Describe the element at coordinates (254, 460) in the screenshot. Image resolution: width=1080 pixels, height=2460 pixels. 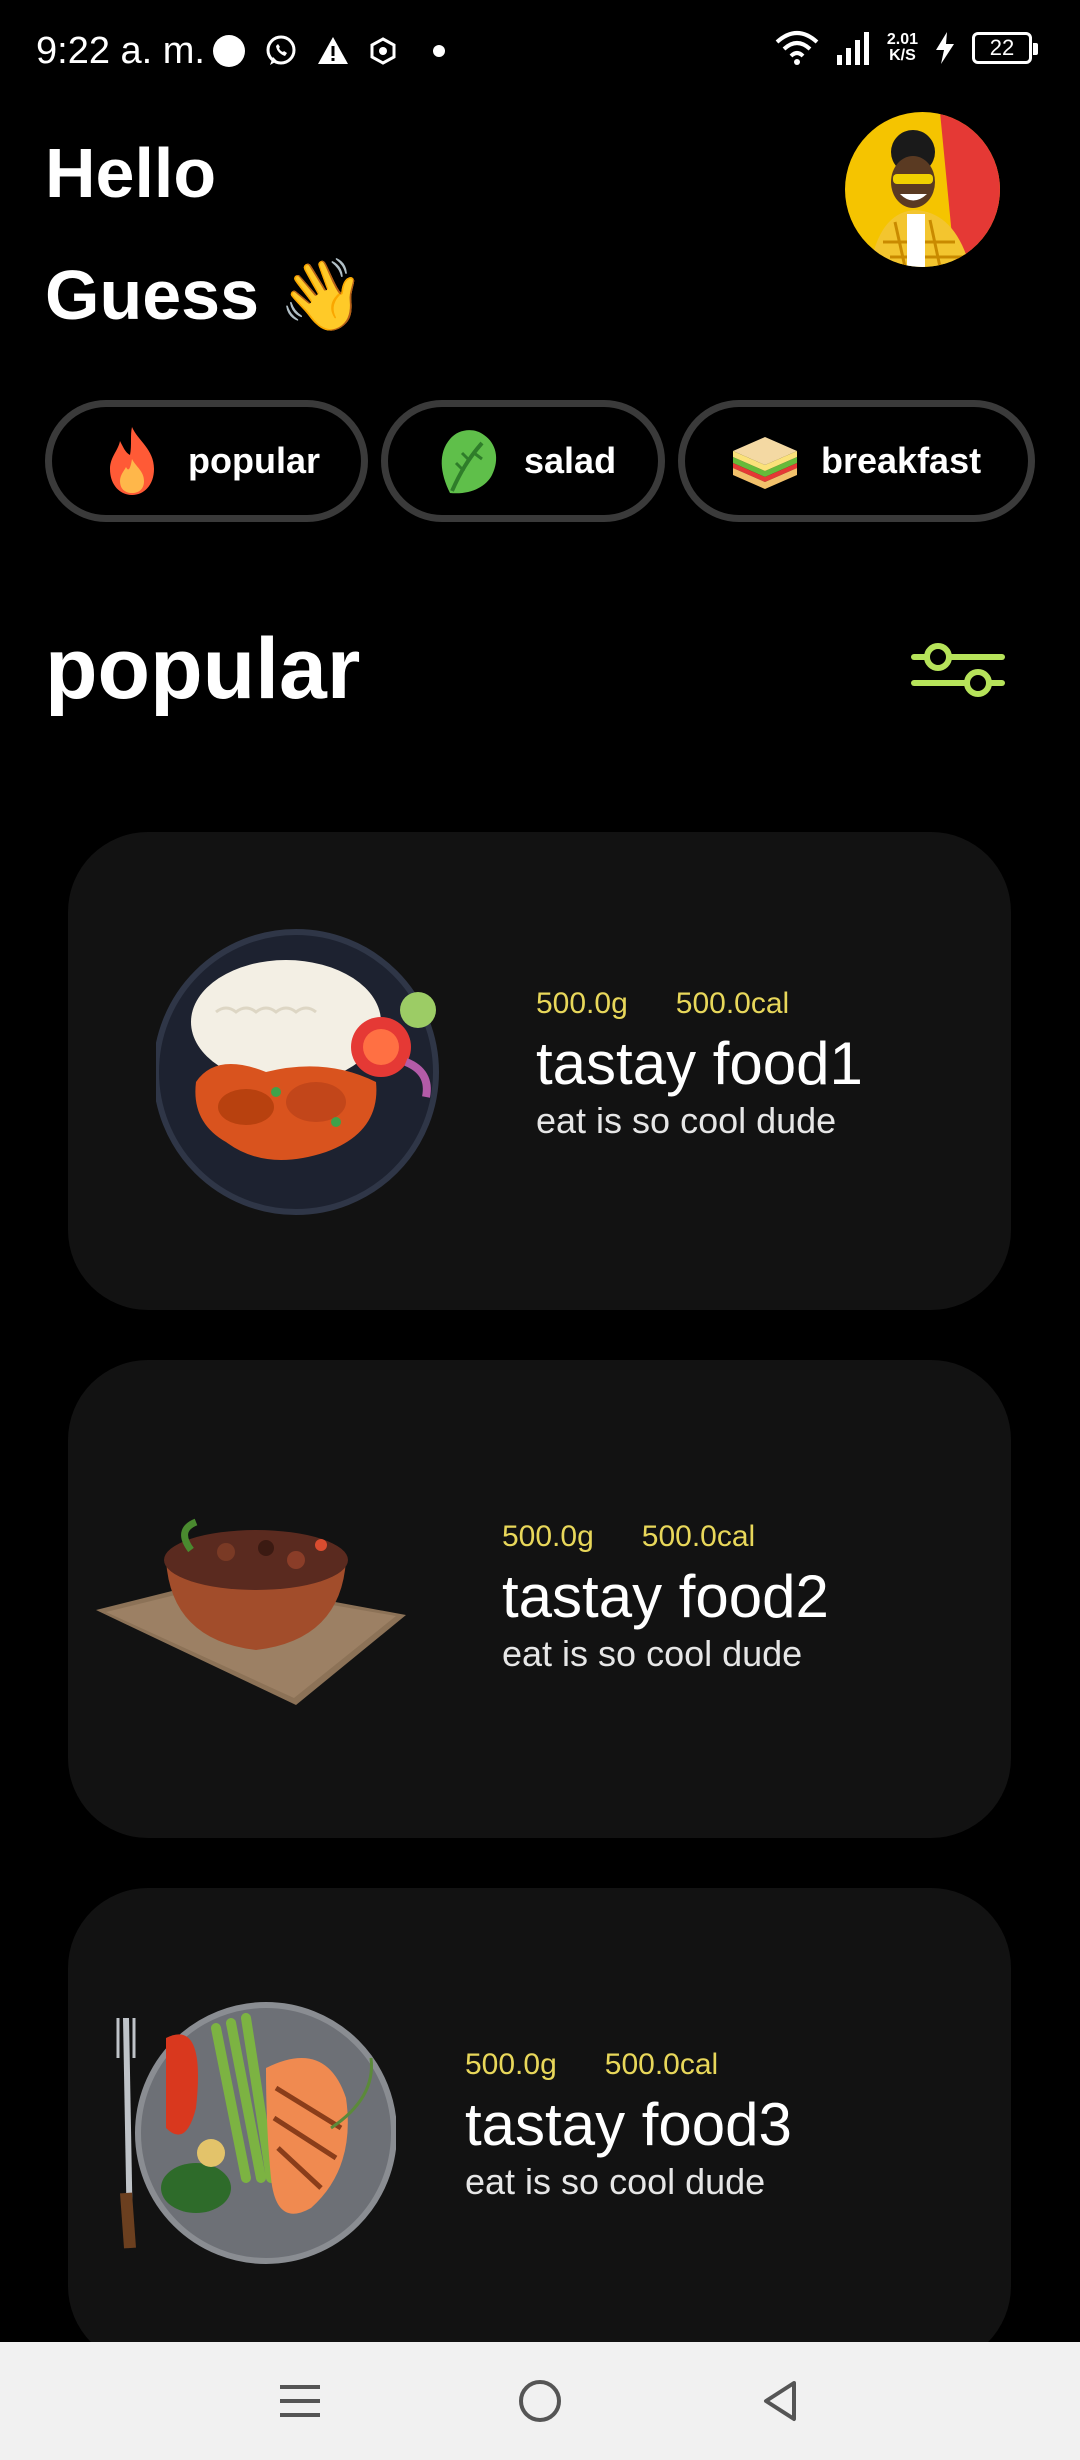
I see `category-label: popular` at that location.